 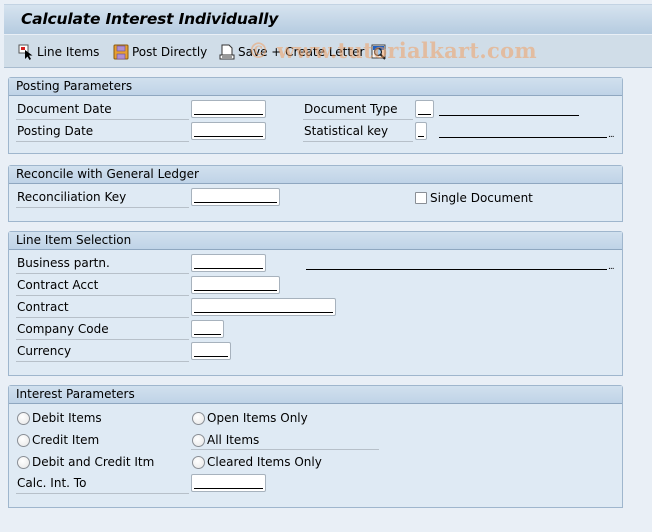 What do you see at coordinates (198, 462) in the screenshot?
I see `cleared-items-only-radio` at bounding box center [198, 462].